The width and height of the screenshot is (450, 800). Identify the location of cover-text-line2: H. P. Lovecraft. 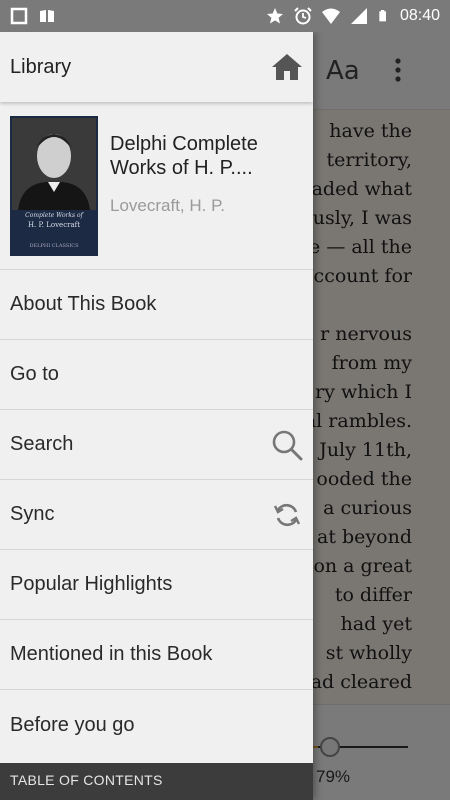
(54, 225).